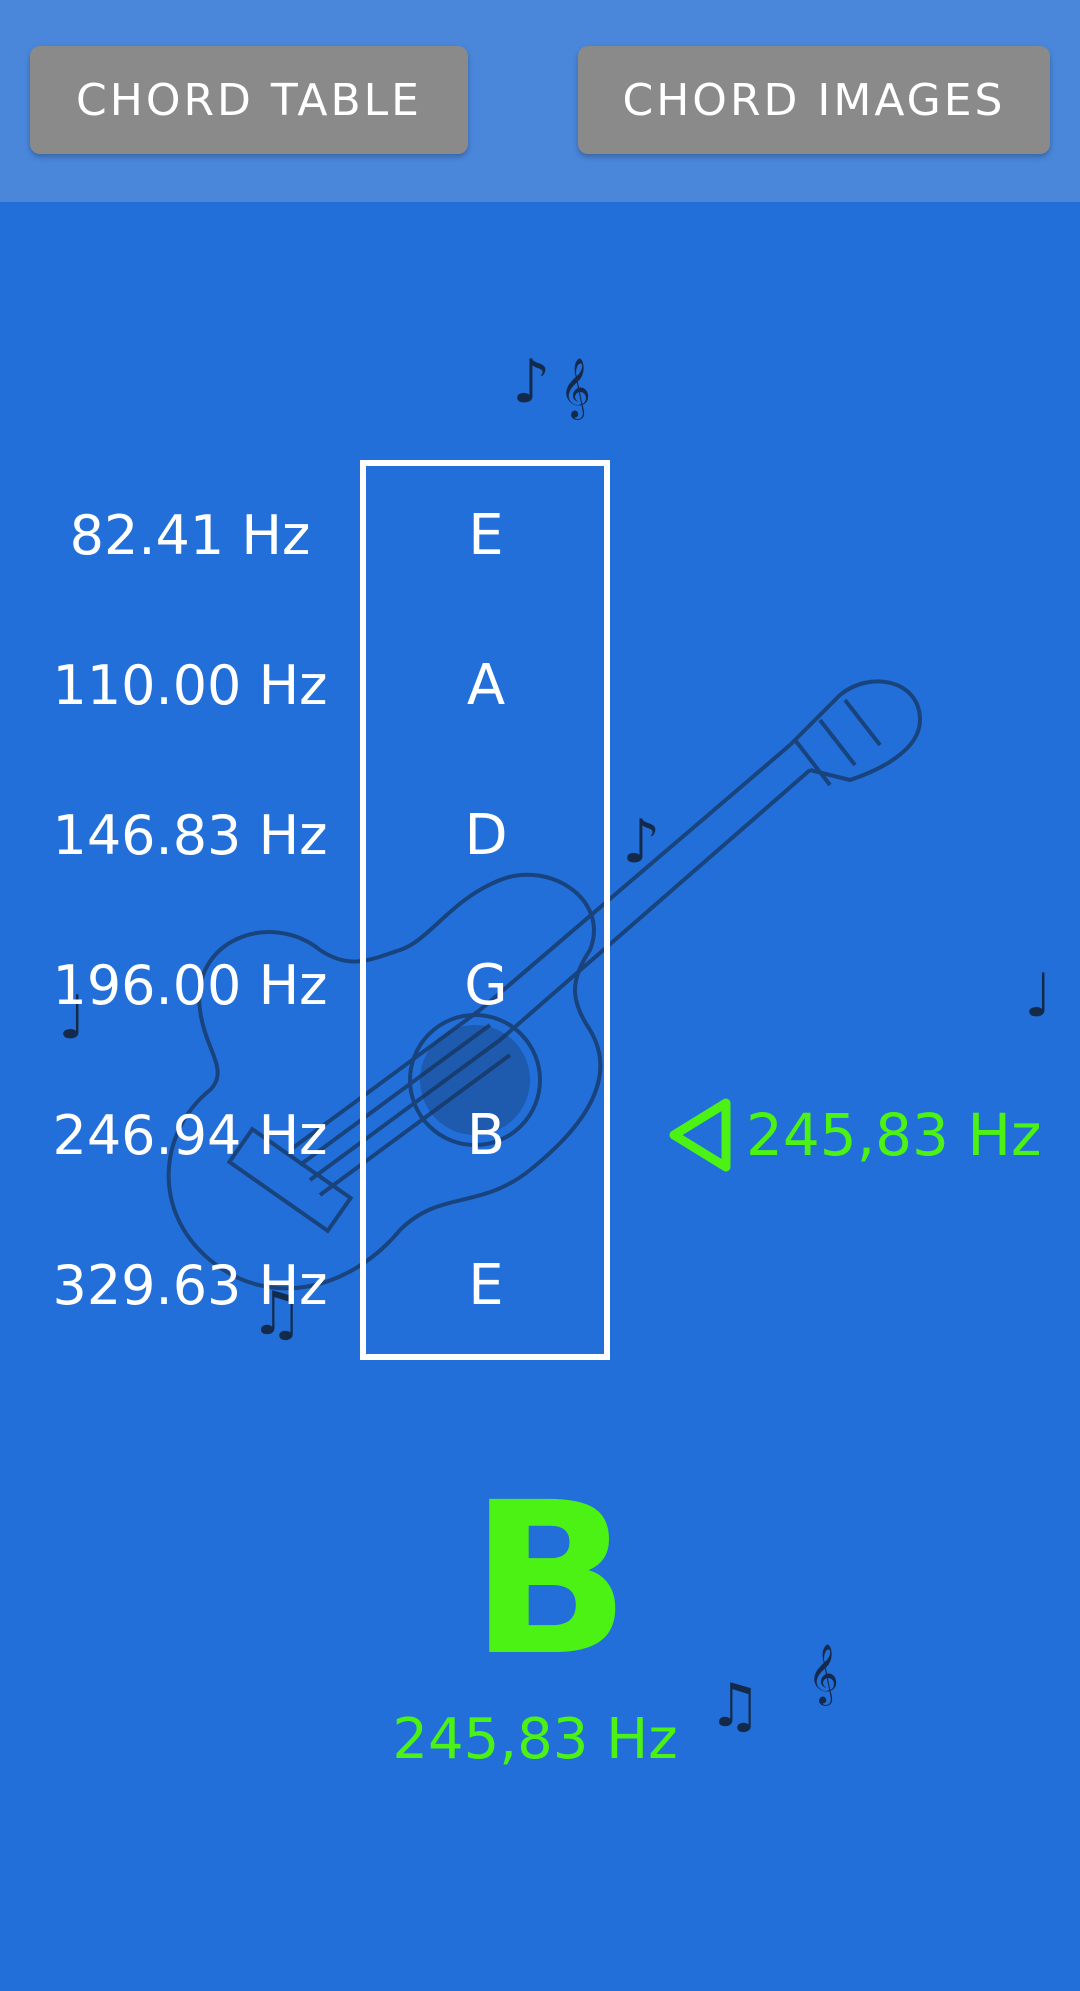  I want to click on string-note-4: G, so click(486, 986).